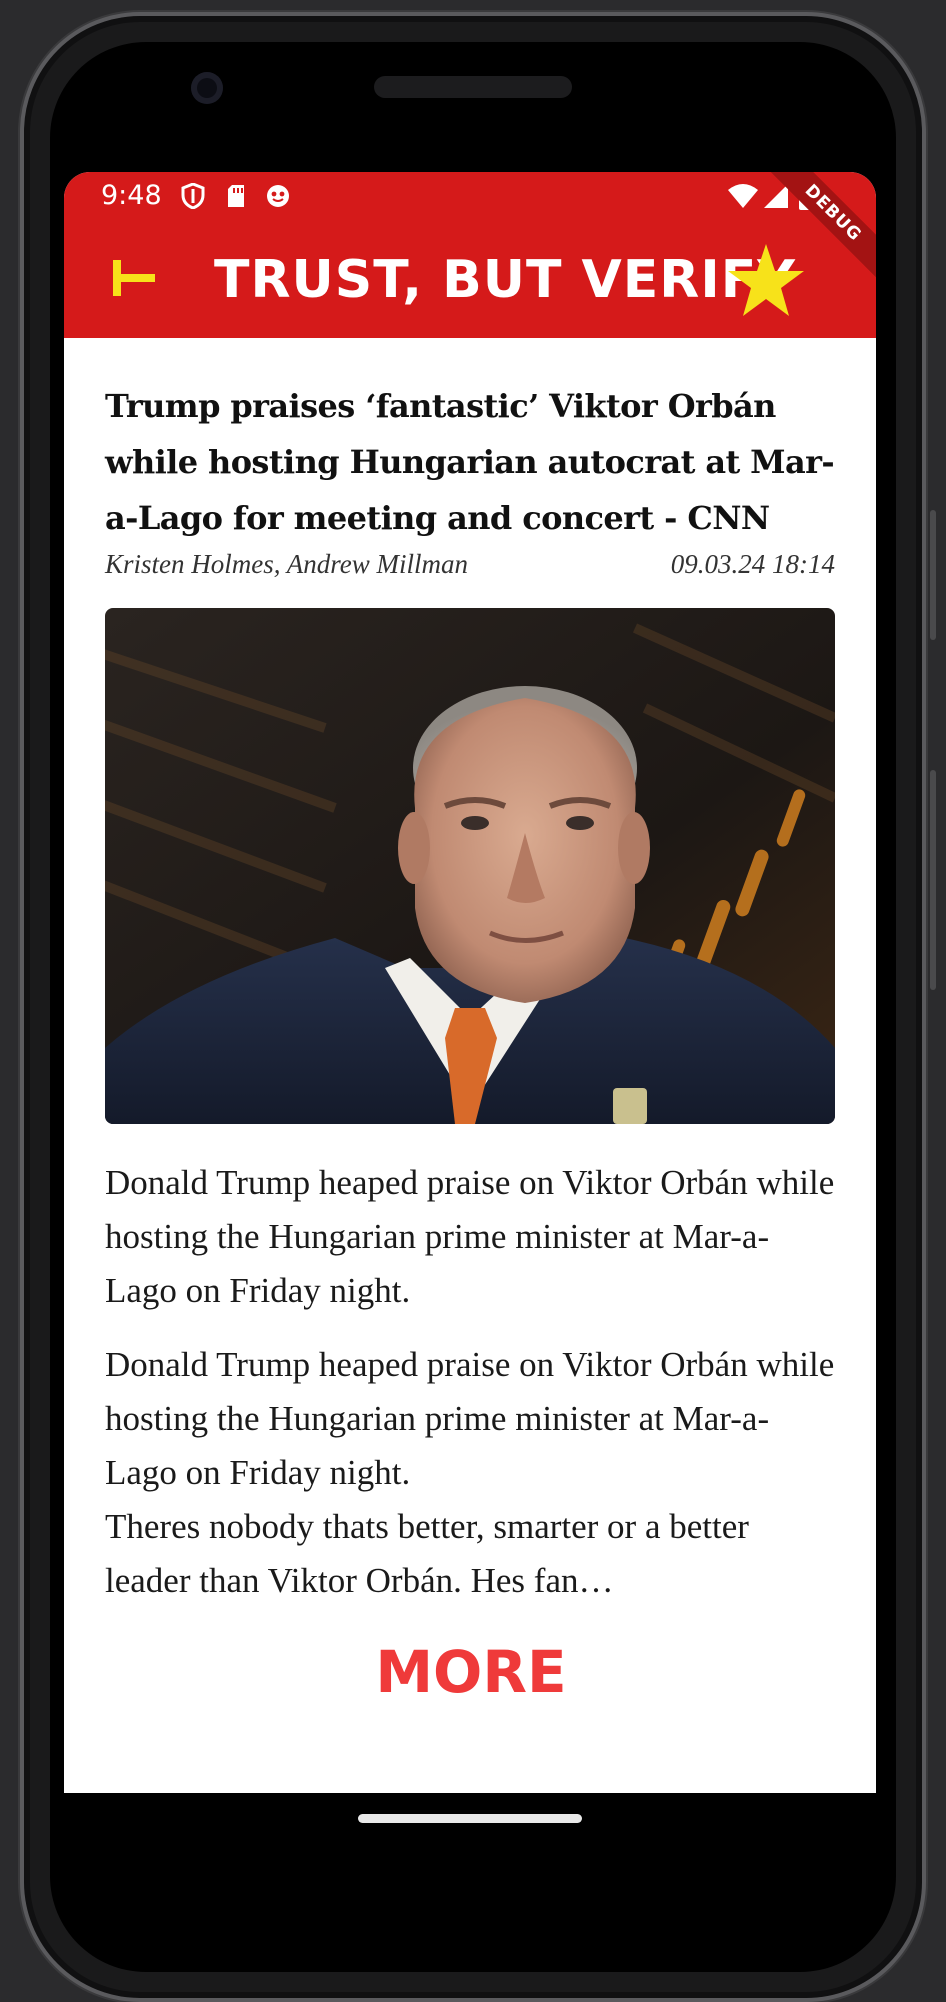 The image size is (946, 2002). I want to click on power-button, so click(933, 880).